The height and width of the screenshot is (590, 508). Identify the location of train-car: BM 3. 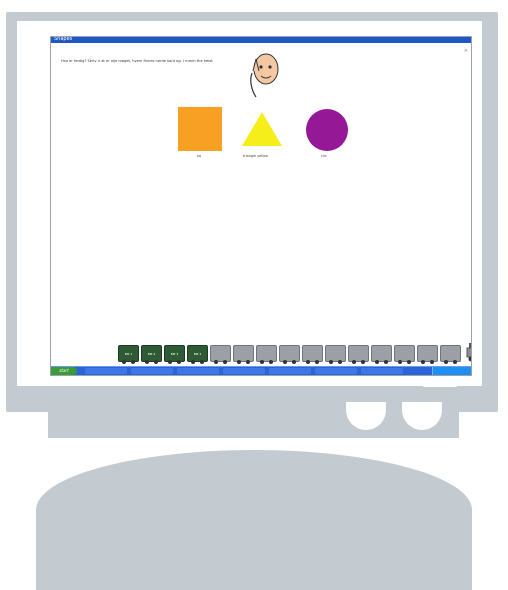
(174, 354).